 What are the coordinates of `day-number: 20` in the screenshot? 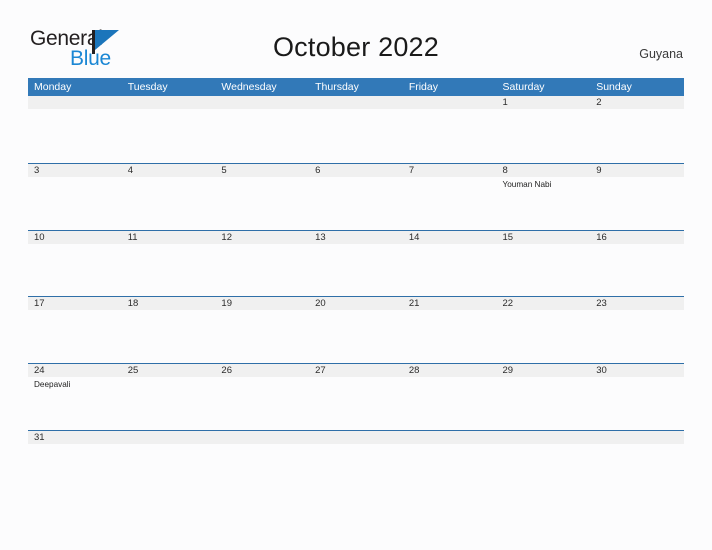 It's located at (356, 303).